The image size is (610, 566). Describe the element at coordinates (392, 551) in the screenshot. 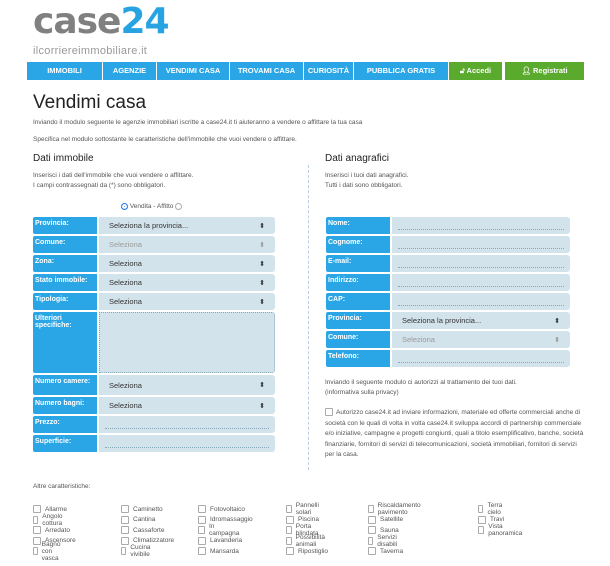

I see `feature-label: Taverna` at that location.